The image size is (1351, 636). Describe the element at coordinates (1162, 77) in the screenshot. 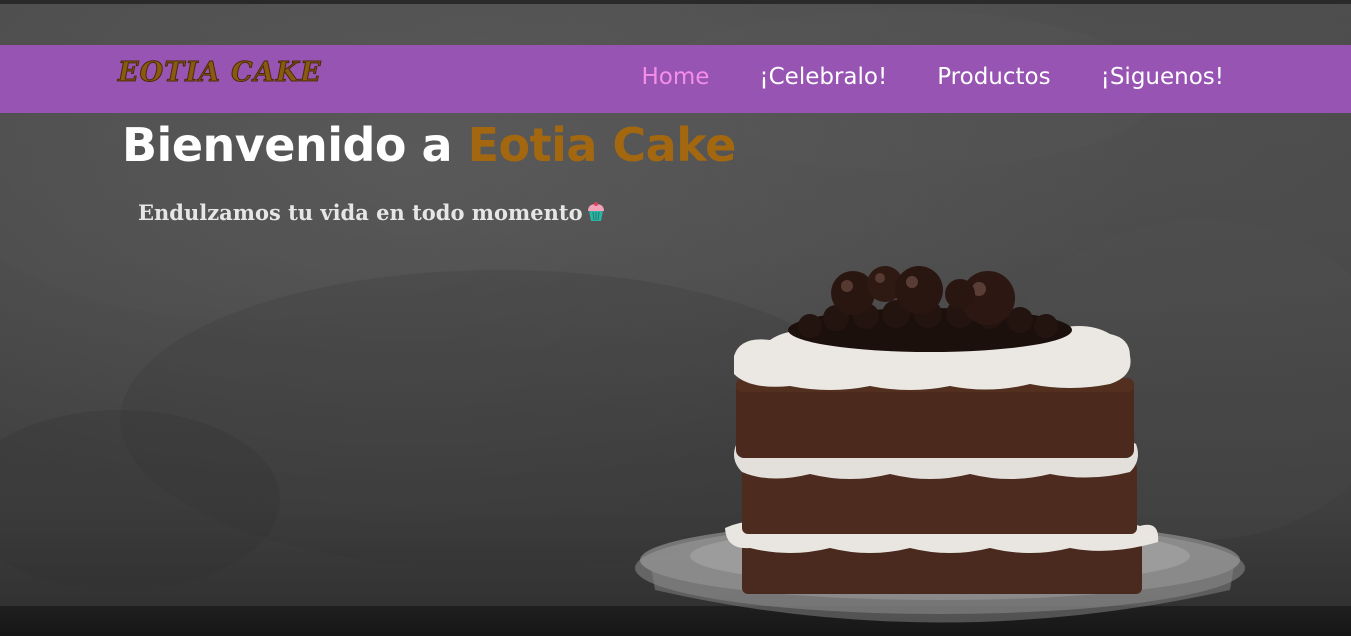

I see `nav-item-siguenos: ¡Siguenos!` at that location.